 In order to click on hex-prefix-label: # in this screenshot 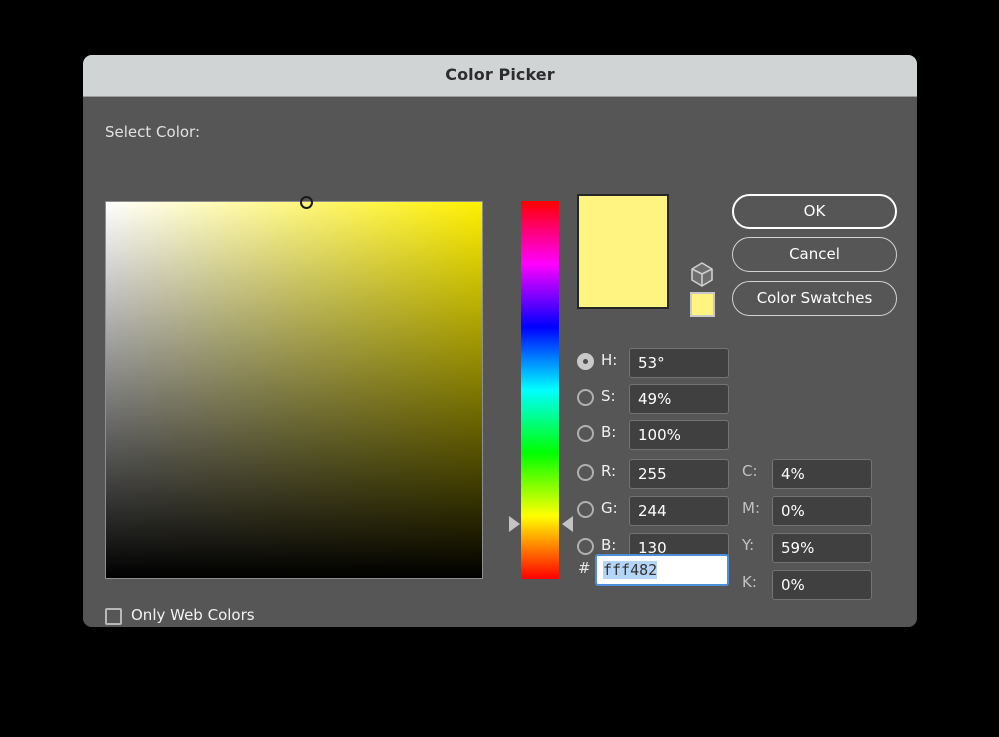, I will do `click(584, 568)`.